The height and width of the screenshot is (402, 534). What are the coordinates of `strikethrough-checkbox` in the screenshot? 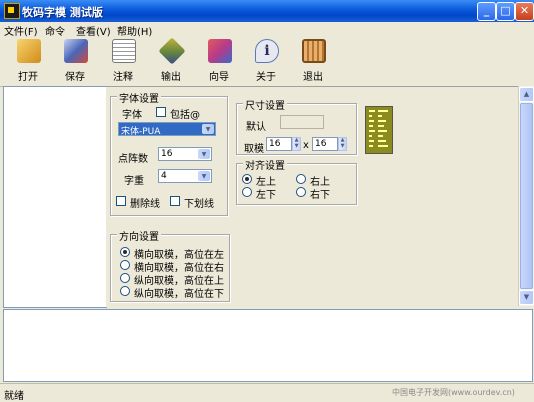 It's located at (121, 201).